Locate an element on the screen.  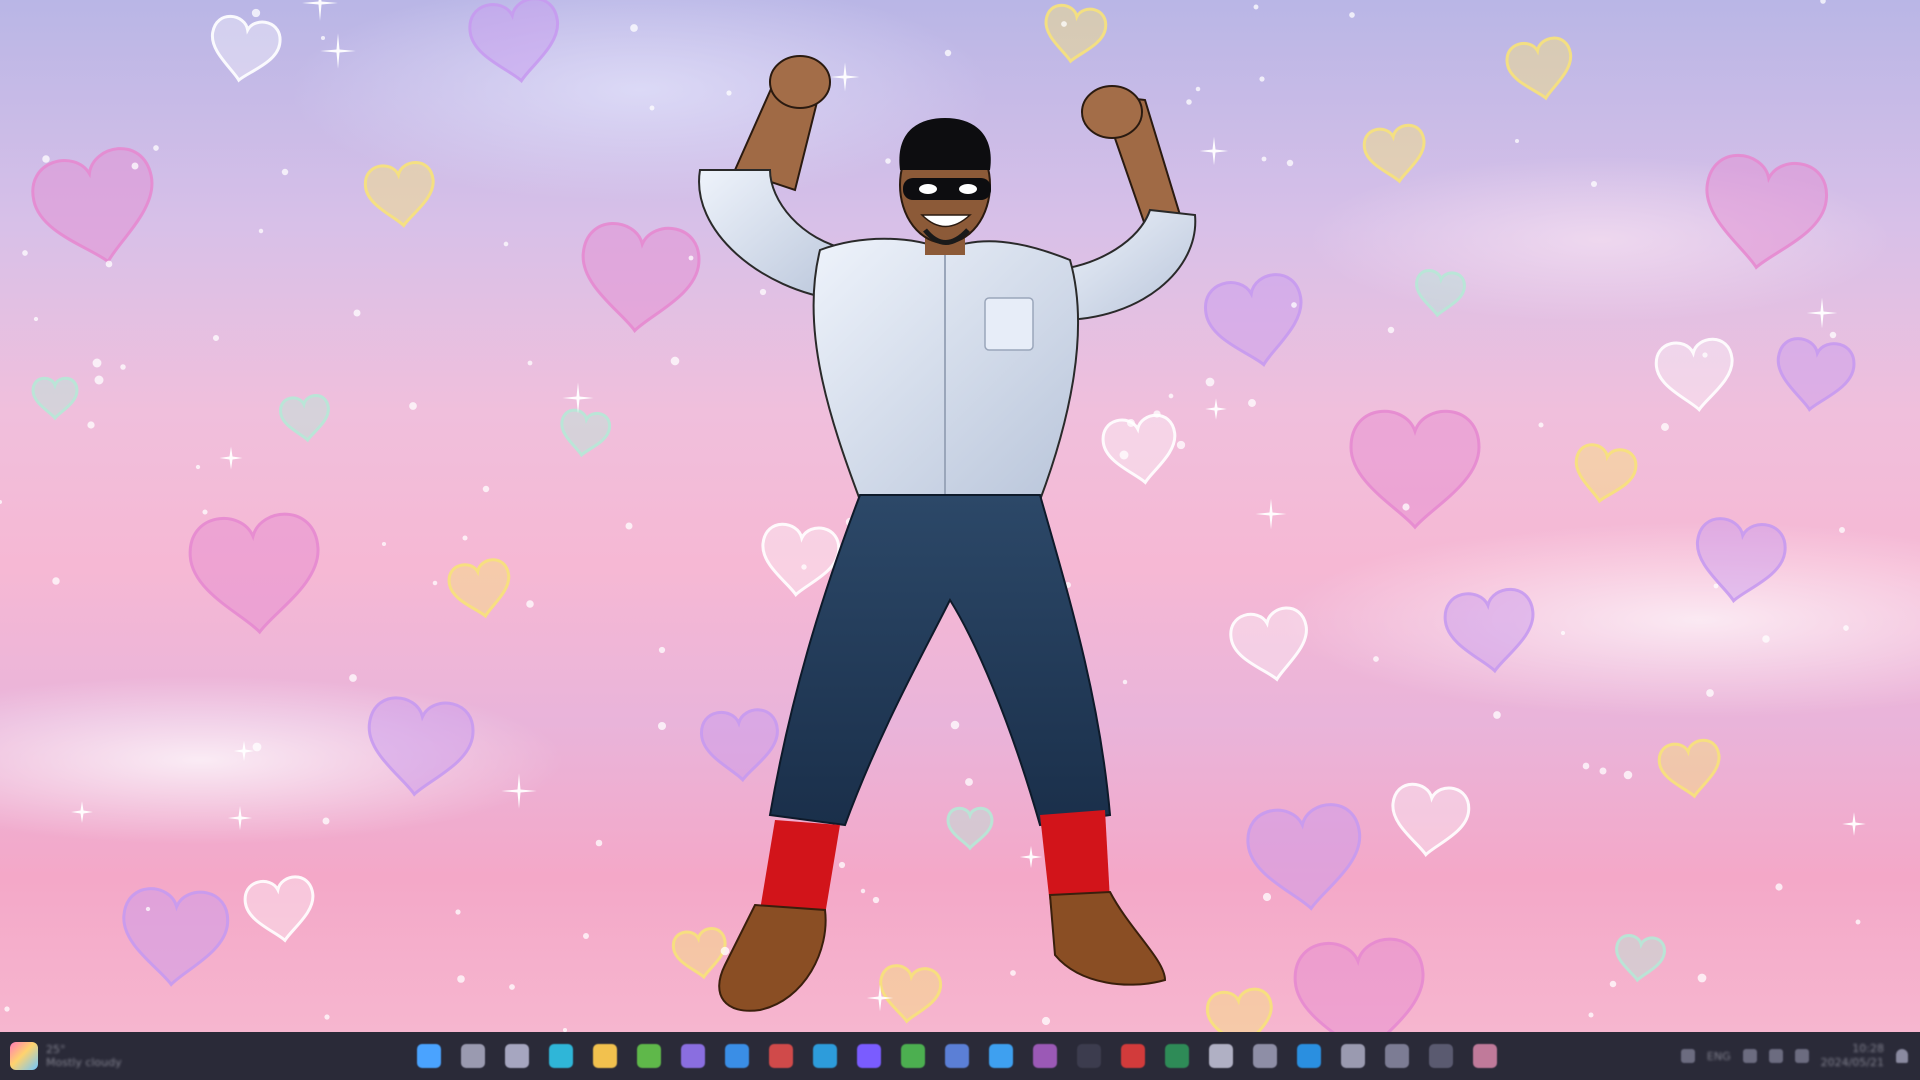
search-icon is located at coordinates (473, 1056).